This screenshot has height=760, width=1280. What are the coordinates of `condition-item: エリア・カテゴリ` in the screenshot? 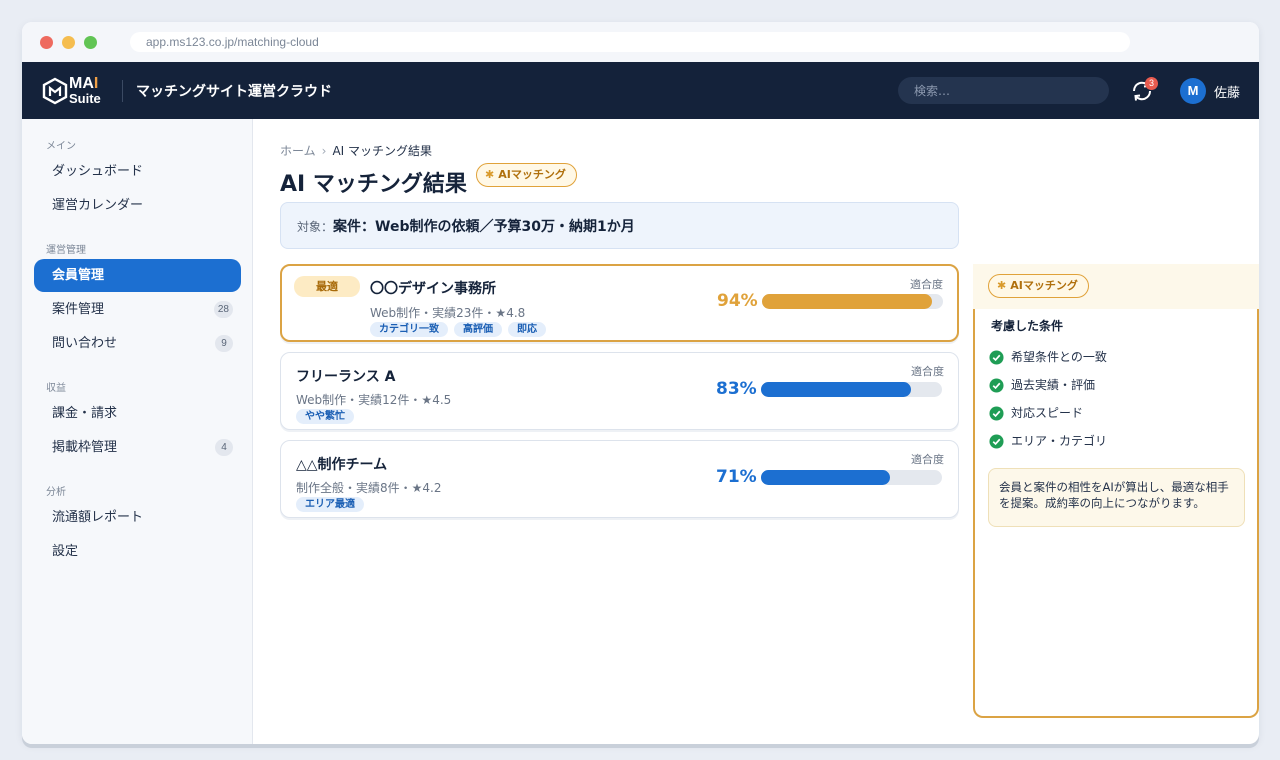 It's located at (1048, 441).